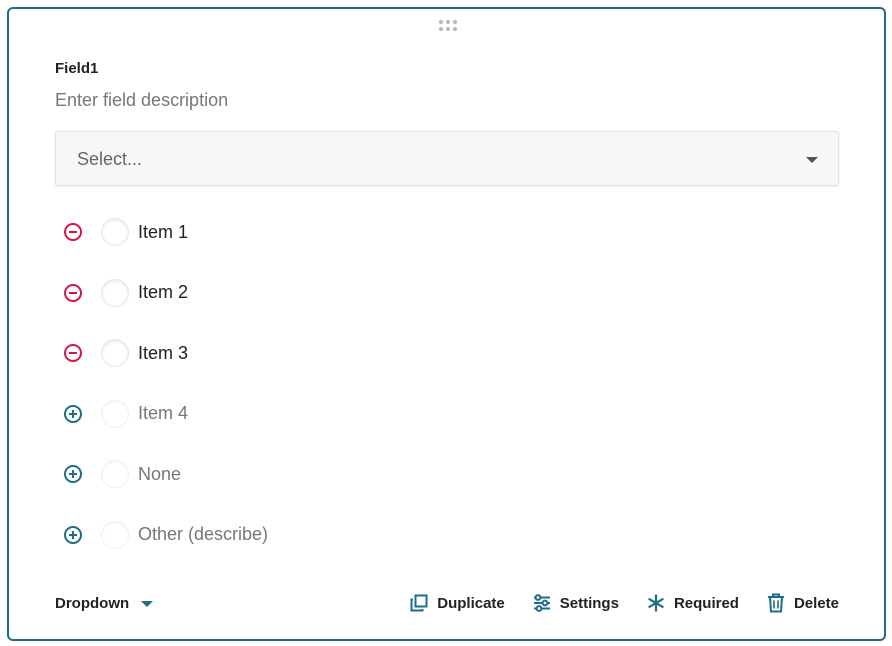  Describe the element at coordinates (471, 603) in the screenshot. I see `duplicate-label: Duplicate` at that location.